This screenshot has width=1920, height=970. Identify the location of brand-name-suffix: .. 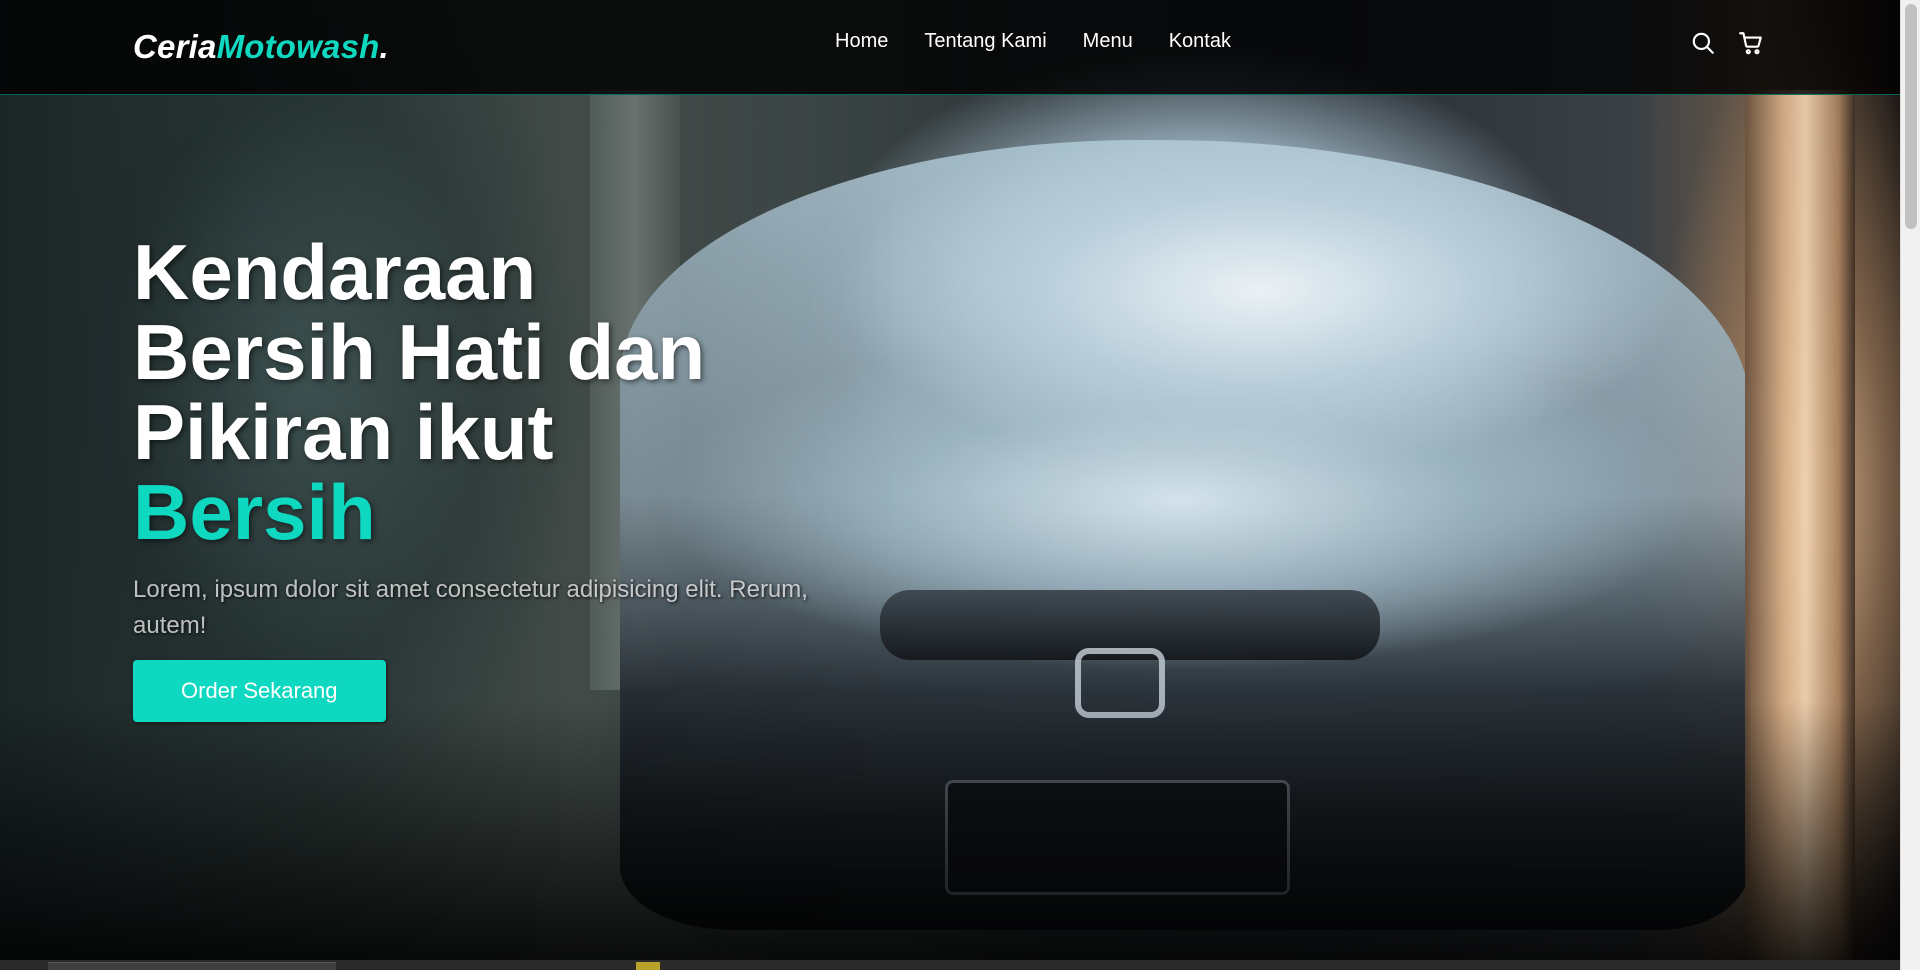
(384, 46).